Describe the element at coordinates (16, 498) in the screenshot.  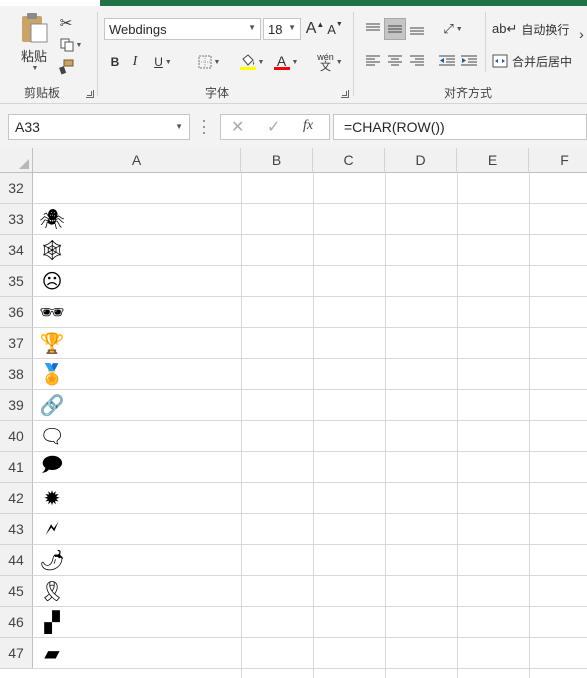
I see `row-header: 42` at that location.